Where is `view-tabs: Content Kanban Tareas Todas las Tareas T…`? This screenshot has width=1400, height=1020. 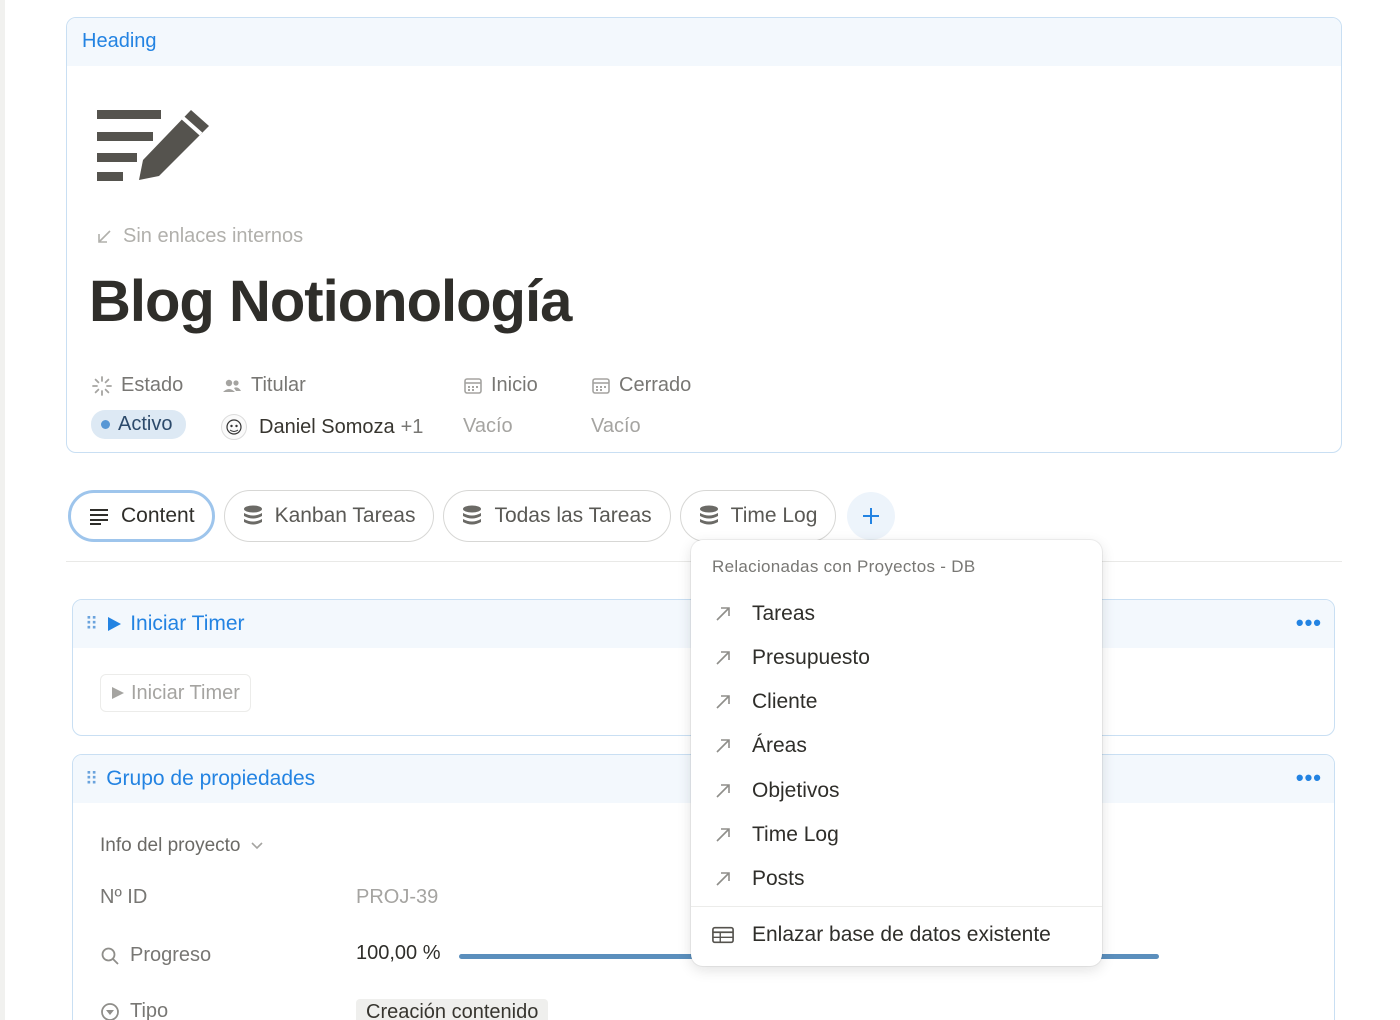 view-tabs: Content Kanban Tareas Todas las Tareas T… is located at coordinates (482, 516).